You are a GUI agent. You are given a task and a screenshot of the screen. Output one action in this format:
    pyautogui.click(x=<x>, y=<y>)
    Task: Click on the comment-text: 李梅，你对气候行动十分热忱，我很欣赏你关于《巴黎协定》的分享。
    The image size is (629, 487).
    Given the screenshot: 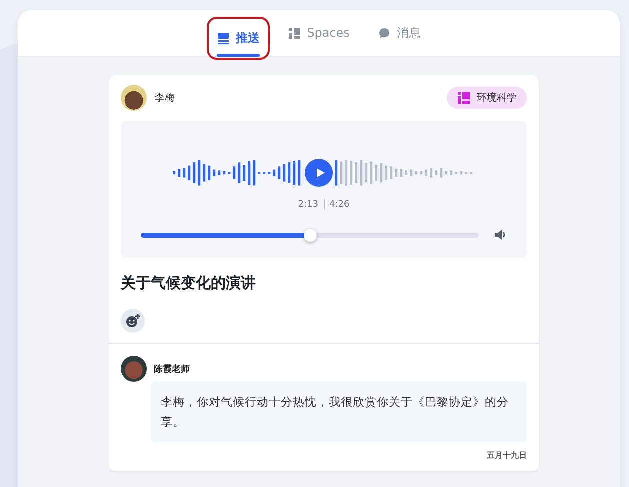 What is the action you would take?
    pyautogui.click(x=339, y=412)
    